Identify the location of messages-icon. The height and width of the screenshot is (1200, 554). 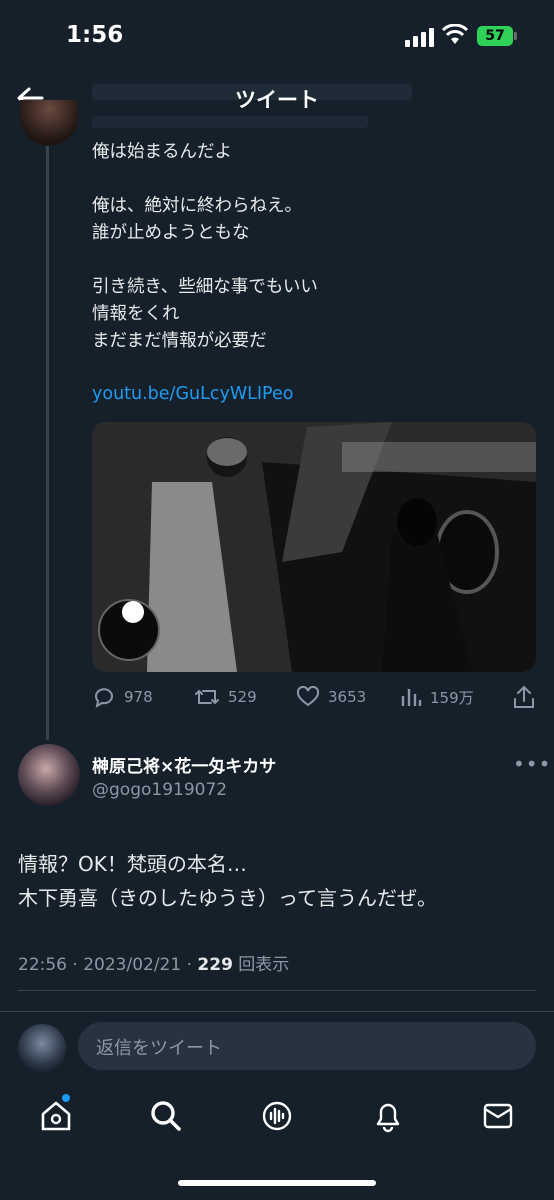
(498, 1116).